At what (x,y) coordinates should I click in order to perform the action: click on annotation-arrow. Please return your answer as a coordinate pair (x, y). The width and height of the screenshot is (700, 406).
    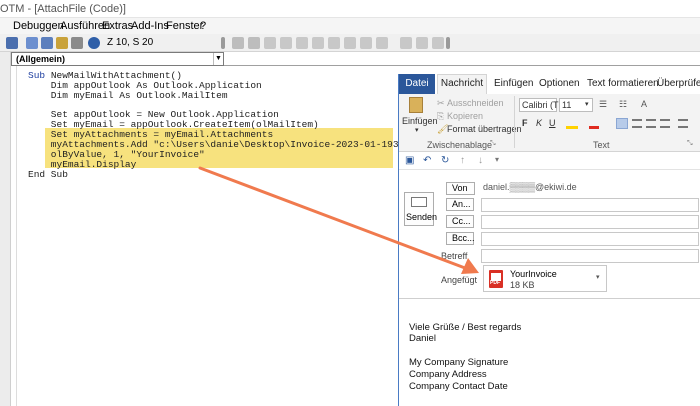
    Looking at the image, I should click on (338, 220).